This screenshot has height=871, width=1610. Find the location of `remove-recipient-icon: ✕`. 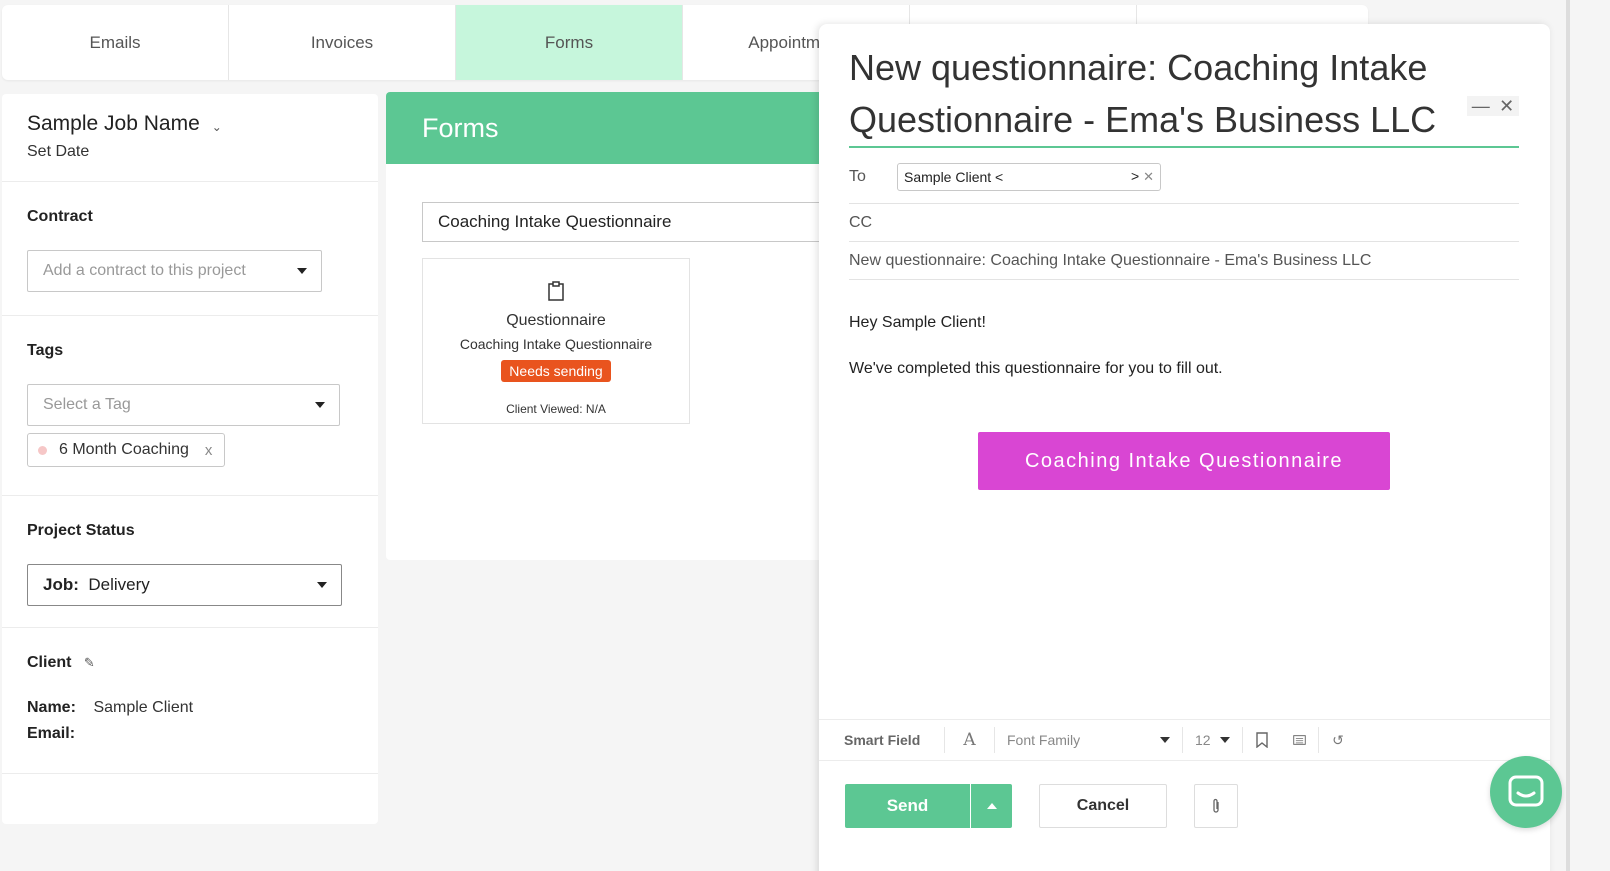

remove-recipient-icon: ✕ is located at coordinates (1148, 176).